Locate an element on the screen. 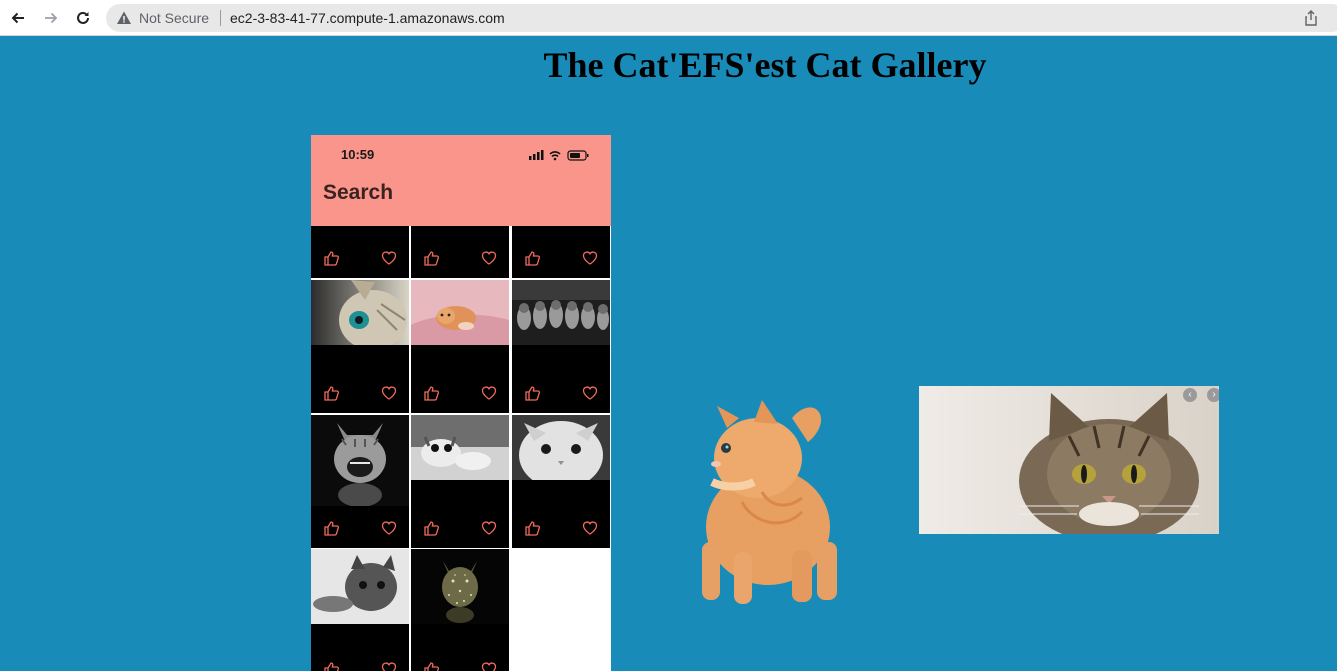 The width and height of the screenshot is (1337, 671). security-label: Not Secure is located at coordinates (174, 18).